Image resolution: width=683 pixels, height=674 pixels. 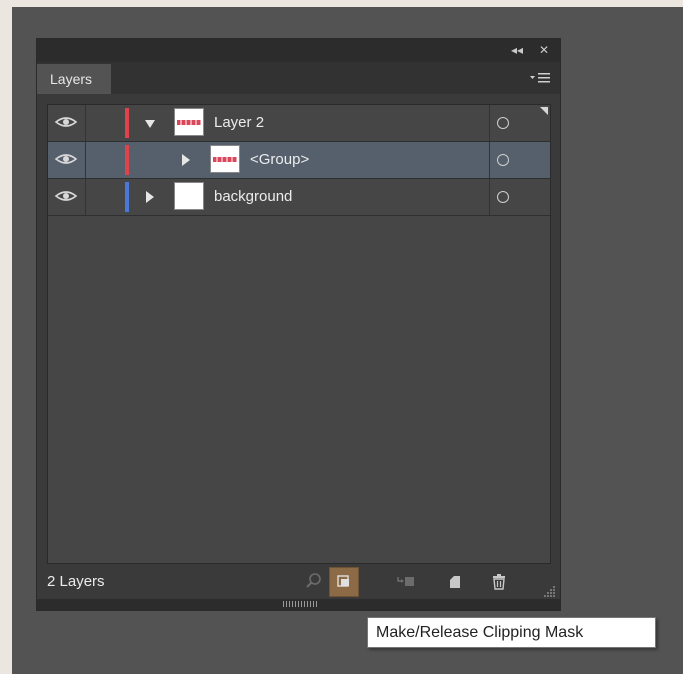 I want to click on layer-row-background: background, so click(x=299, y=197).